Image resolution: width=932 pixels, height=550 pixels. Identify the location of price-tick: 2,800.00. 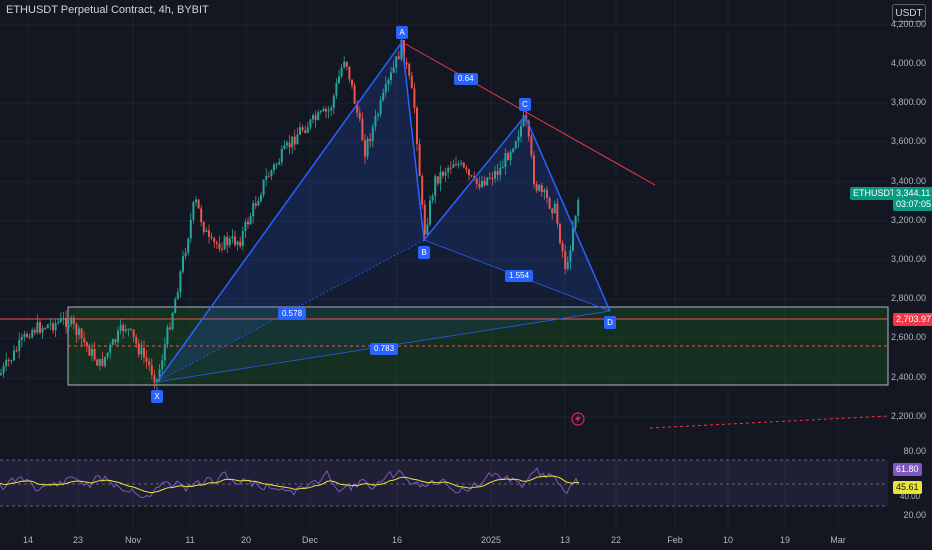
(908, 298).